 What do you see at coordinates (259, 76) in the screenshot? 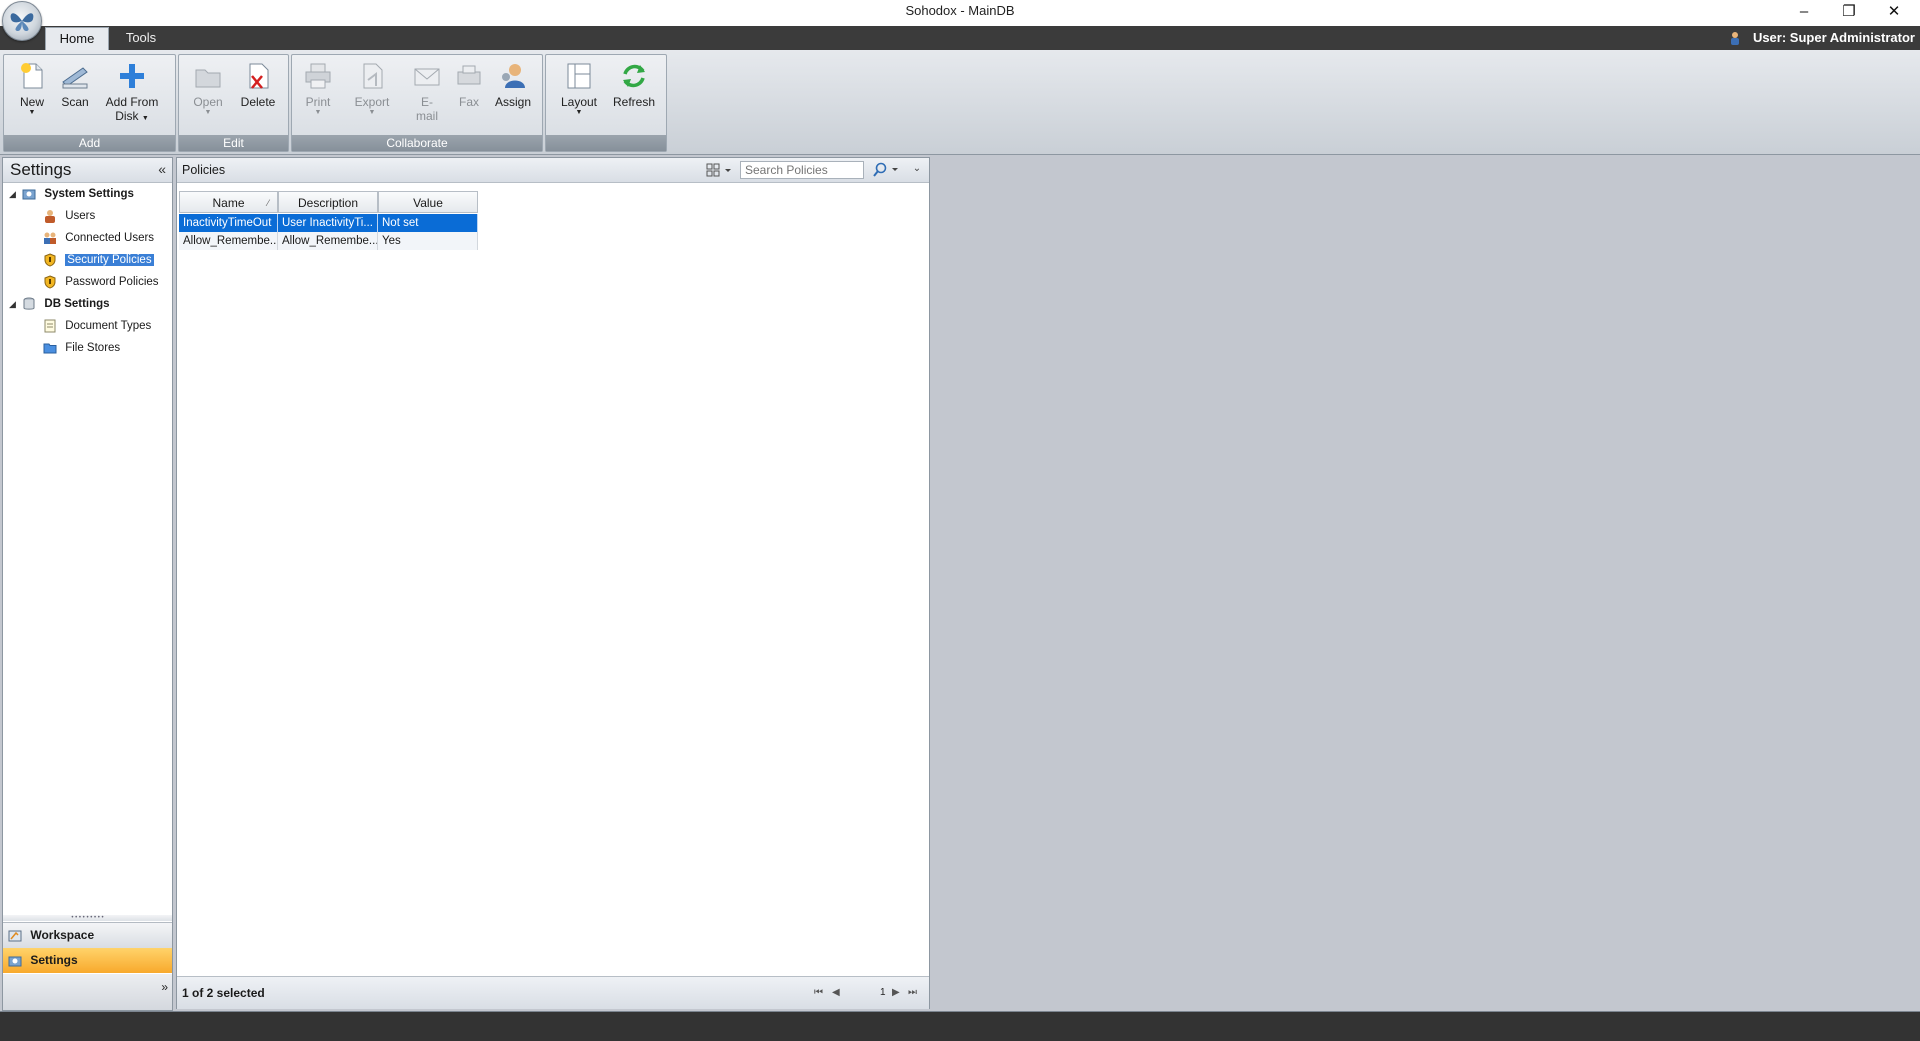
I see `delete-icon` at bounding box center [259, 76].